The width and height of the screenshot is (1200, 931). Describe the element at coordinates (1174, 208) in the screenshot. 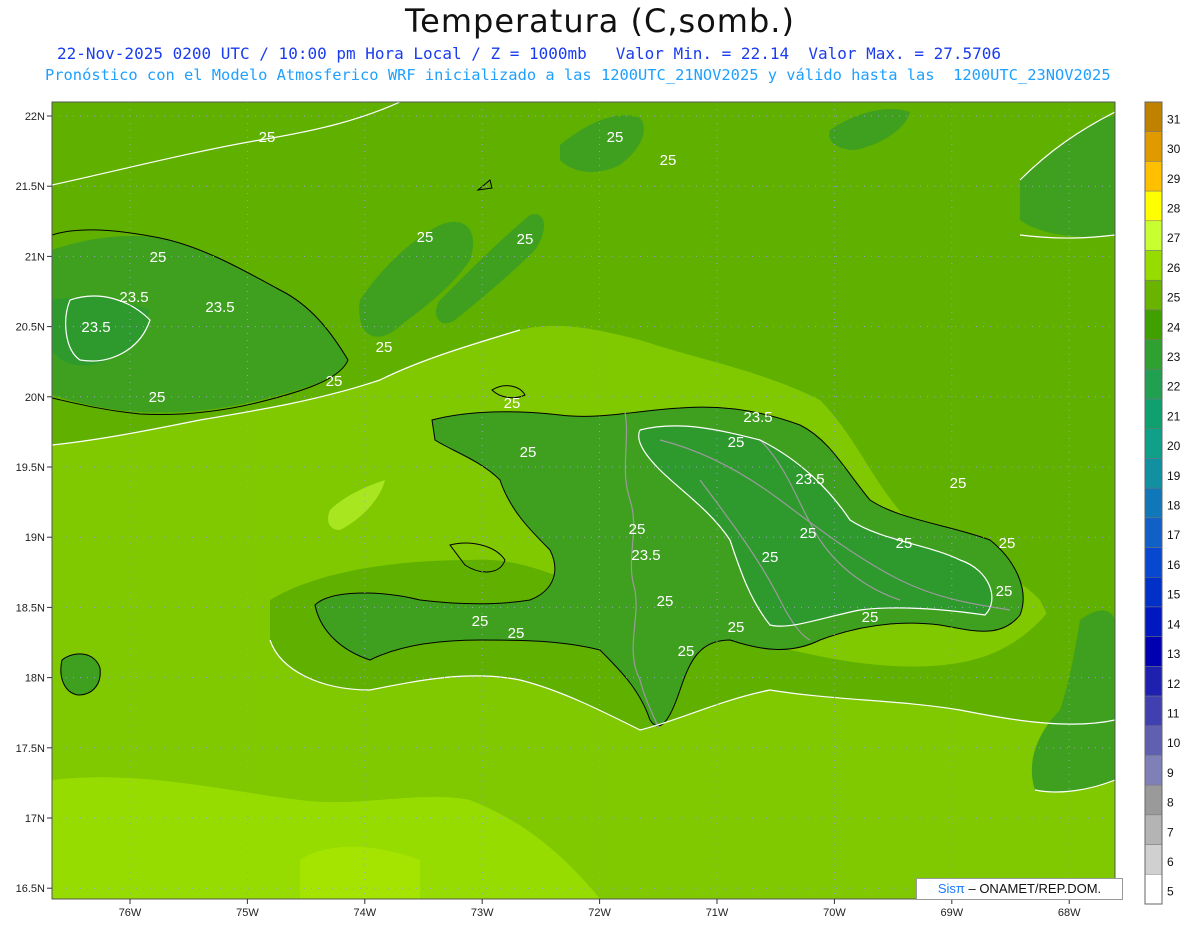

I see `colorbar-label: 28` at that location.